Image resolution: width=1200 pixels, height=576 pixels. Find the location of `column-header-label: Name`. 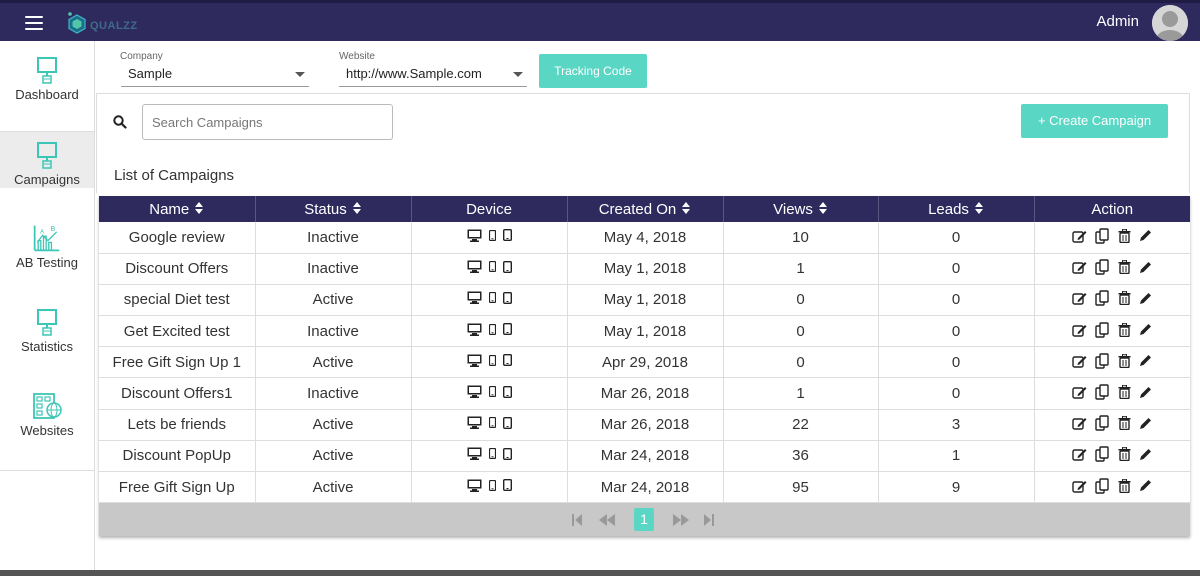

column-header-label: Name is located at coordinates (169, 209).